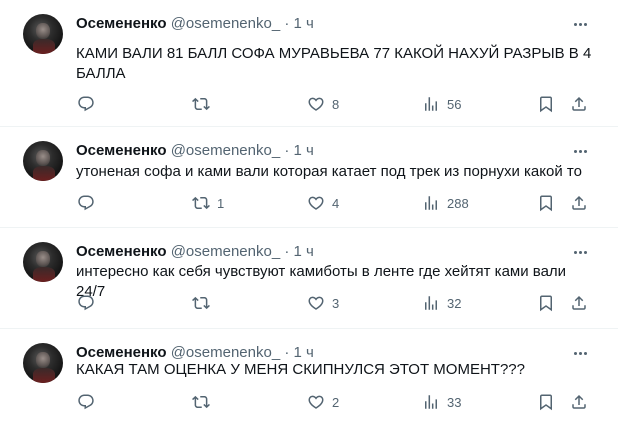 The image size is (618, 427). What do you see at coordinates (441, 402) in the screenshot?
I see `views-button: 33` at bounding box center [441, 402].